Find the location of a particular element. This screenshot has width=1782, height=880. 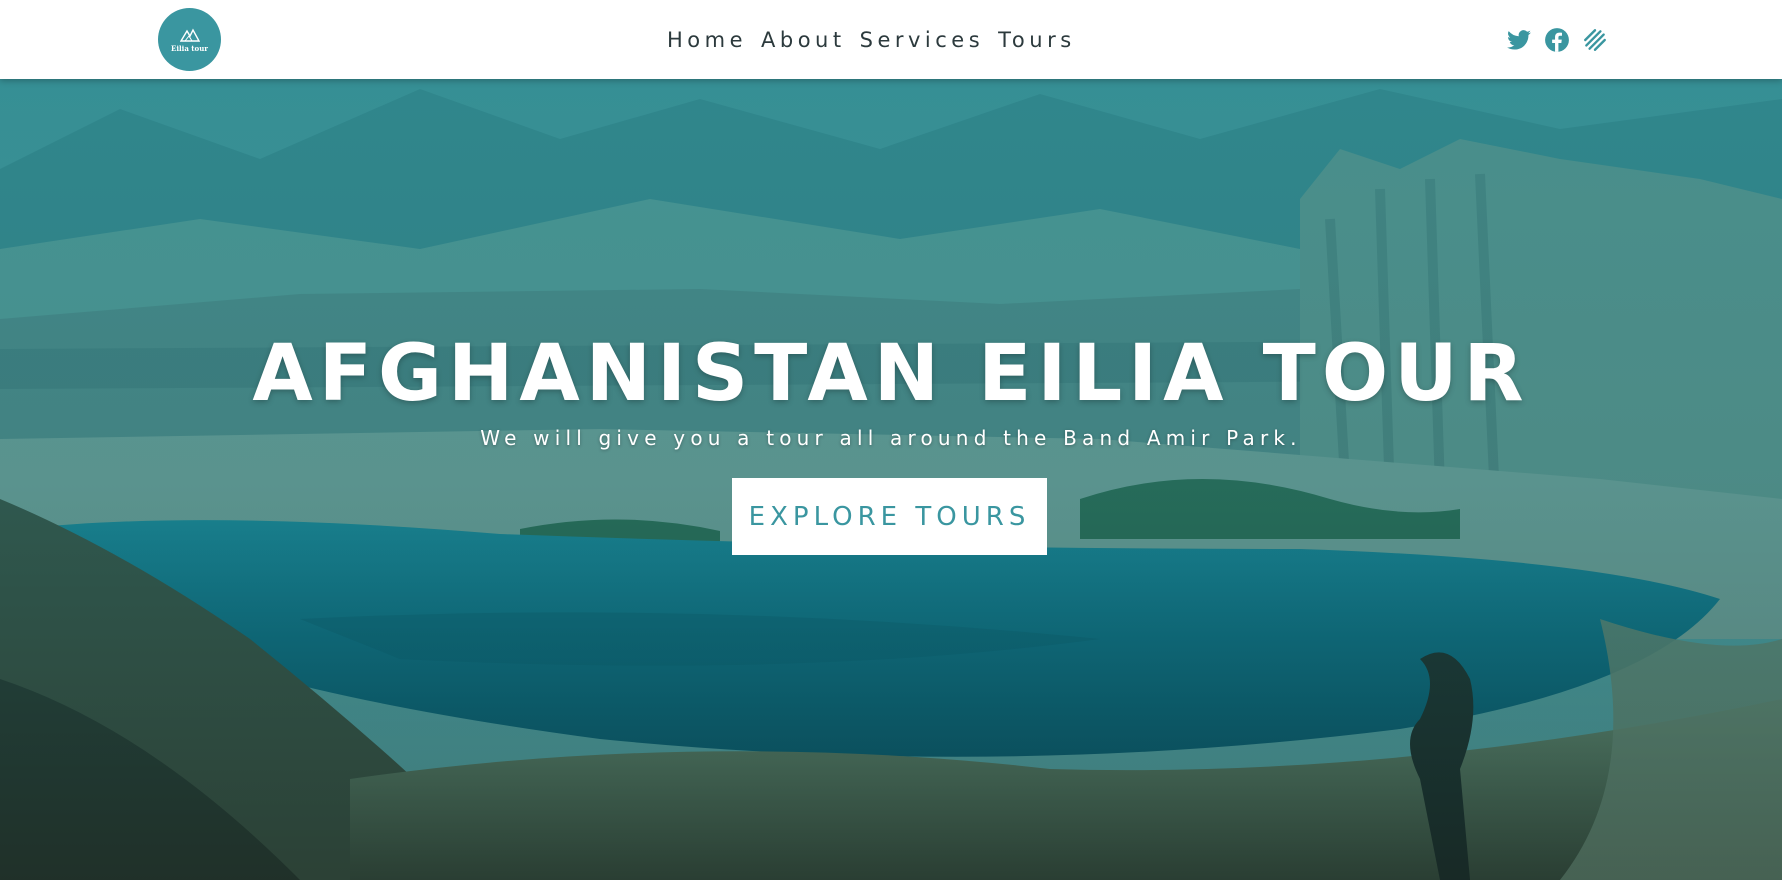

site-header: Eilia tour Home About Services Tours is located at coordinates (891, 39).